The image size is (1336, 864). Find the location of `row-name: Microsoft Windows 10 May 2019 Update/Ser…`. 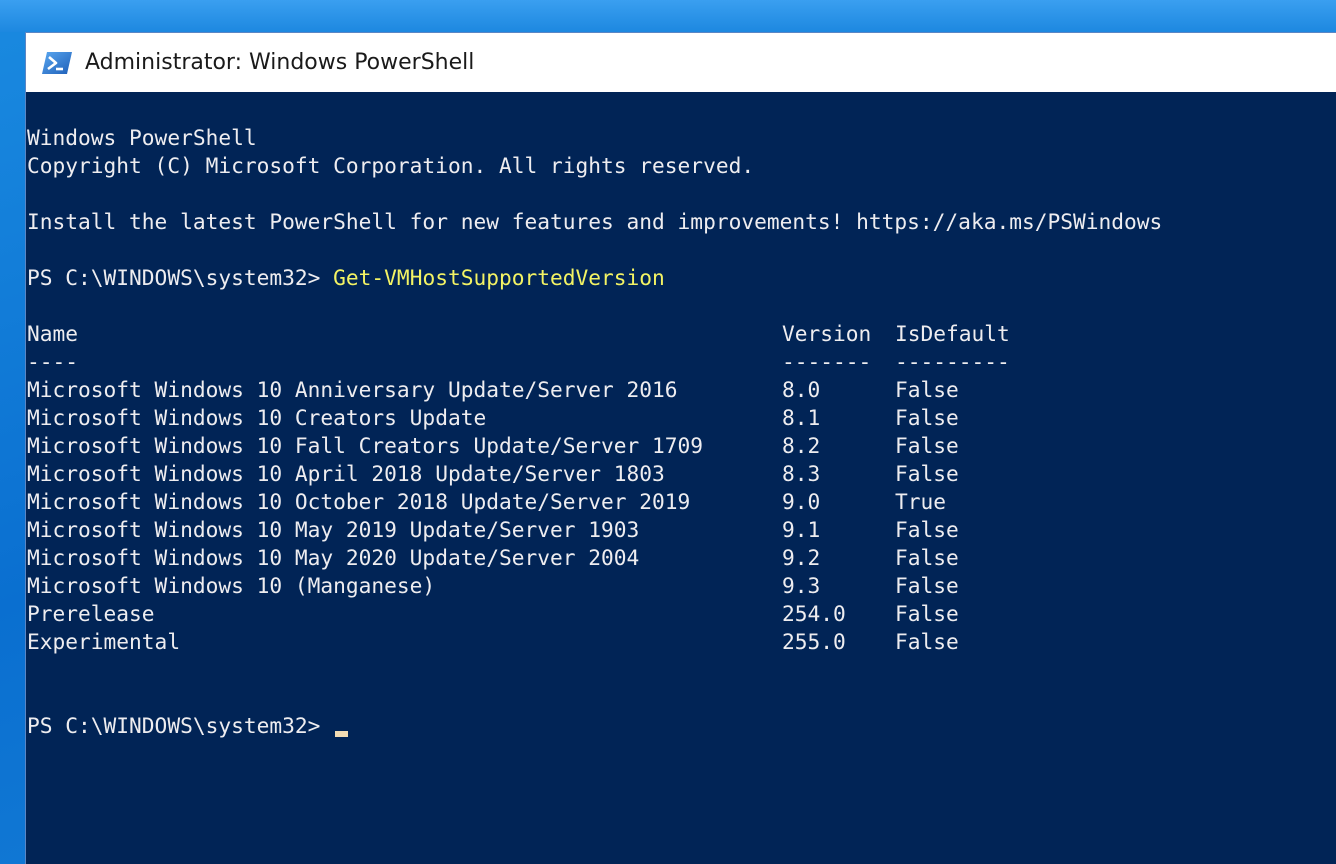

row-name: Microsoft Windows 10 May 2019 Update/Ser… is located at coordinates (333, 529).